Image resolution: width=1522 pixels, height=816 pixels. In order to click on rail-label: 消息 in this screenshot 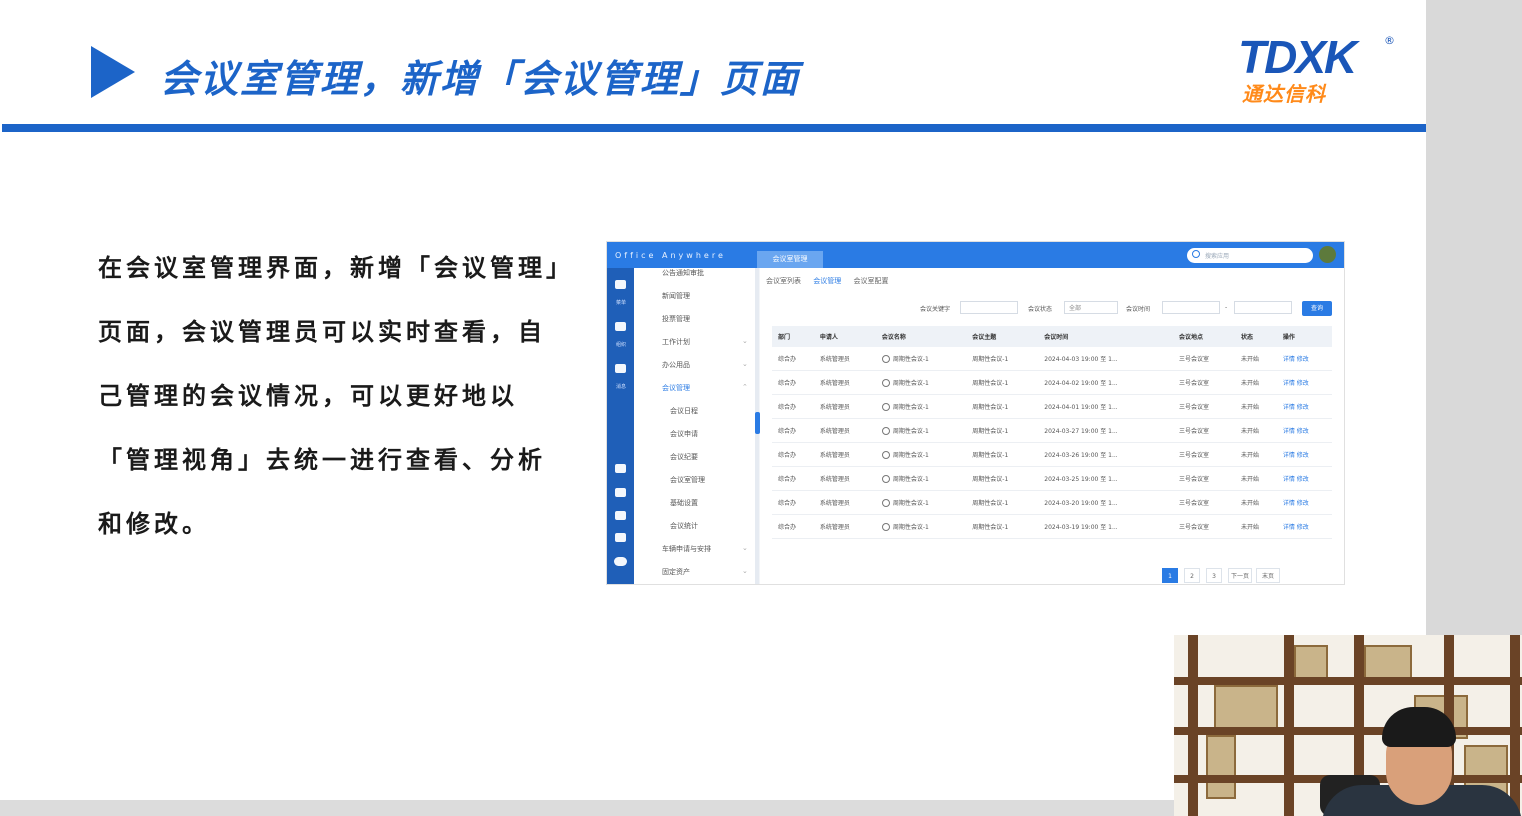, I will do `click(620, 387)`.